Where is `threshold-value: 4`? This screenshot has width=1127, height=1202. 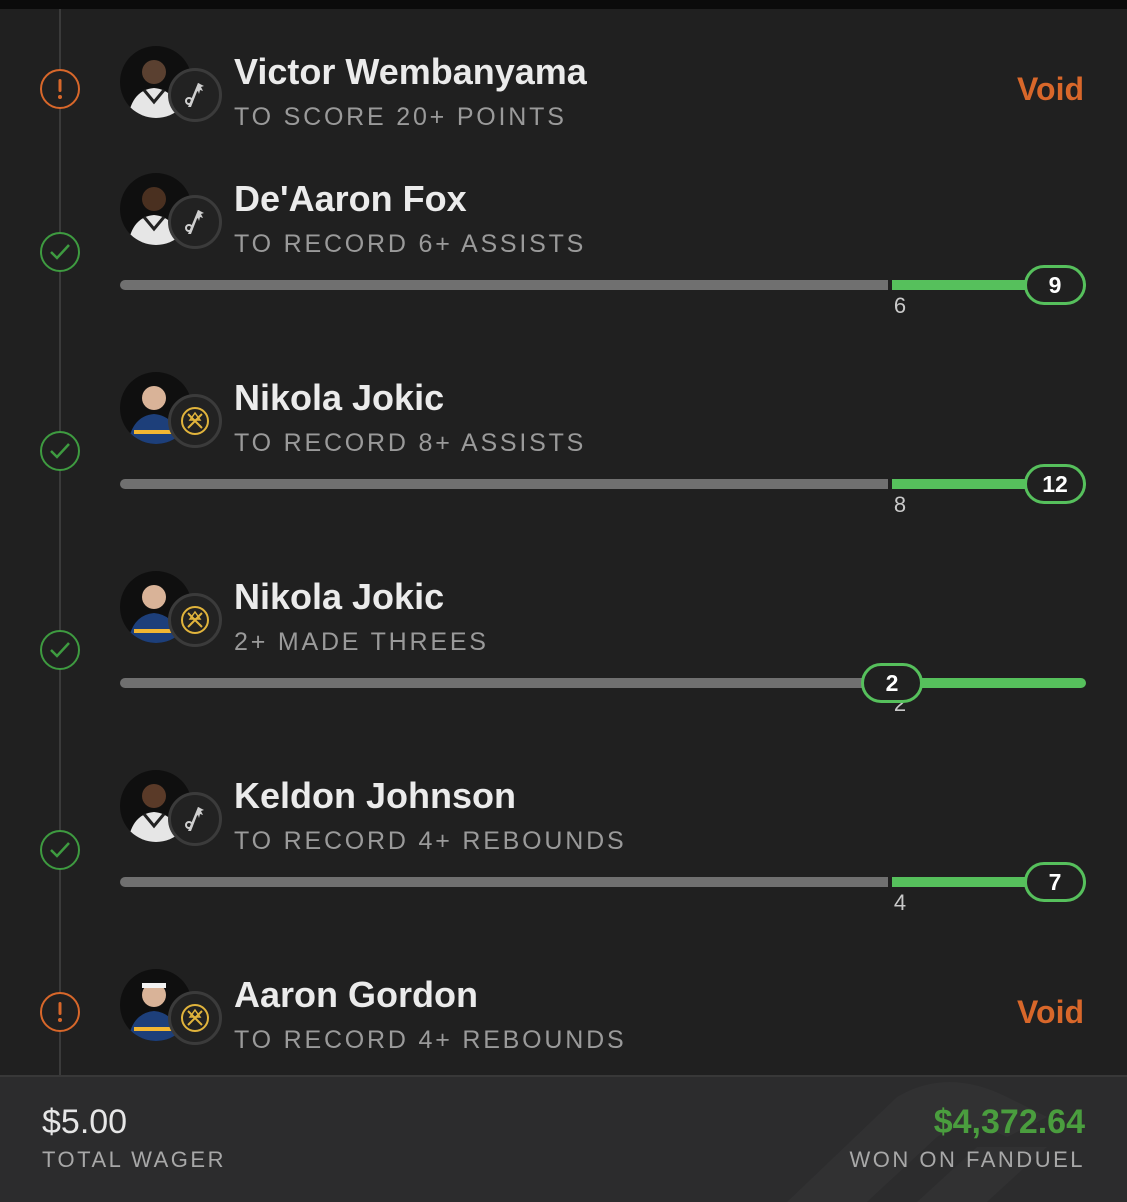 threshold-value: 4 is located at coordinates (900, 902).